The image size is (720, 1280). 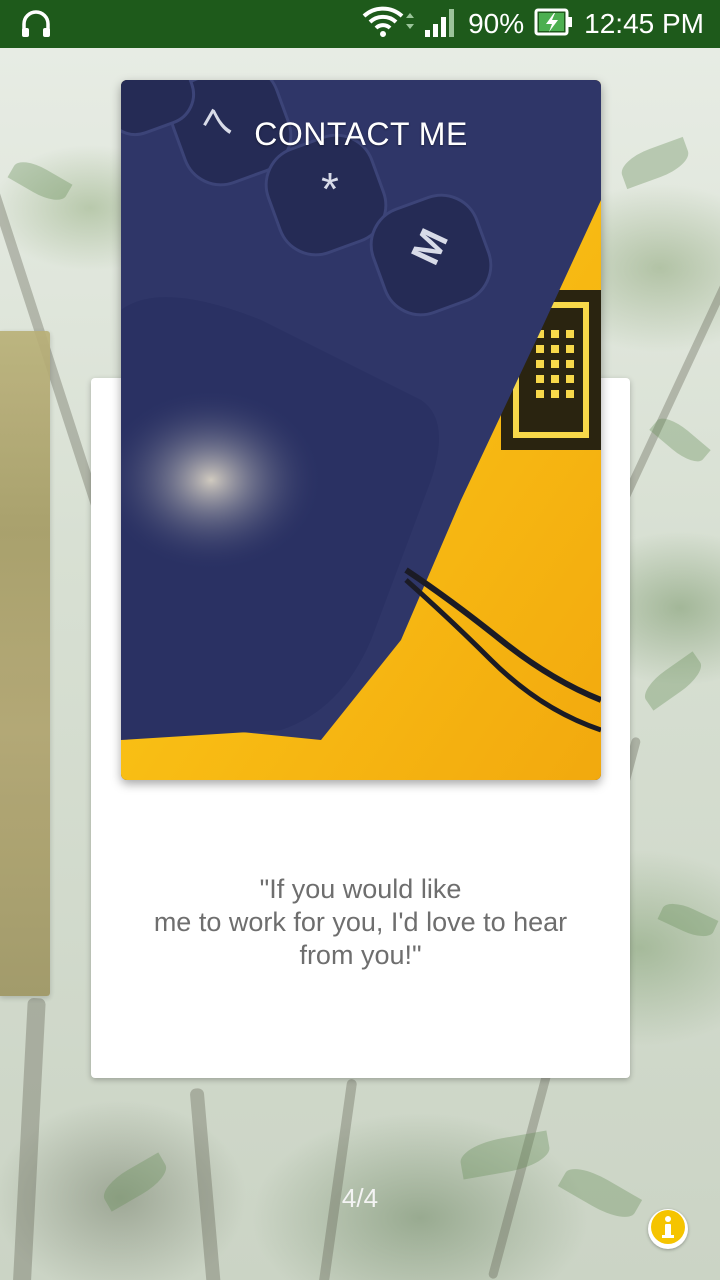 I want to click on info-icon, so click(x=668, y=1229).